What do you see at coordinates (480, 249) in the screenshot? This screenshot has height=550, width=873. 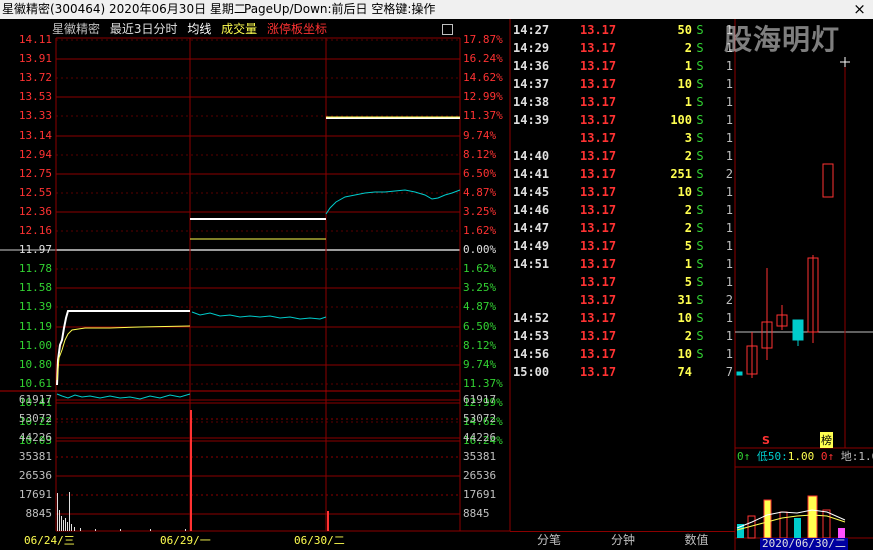 I see `pct-label: 0.00%` at bounding box center [480, 249].